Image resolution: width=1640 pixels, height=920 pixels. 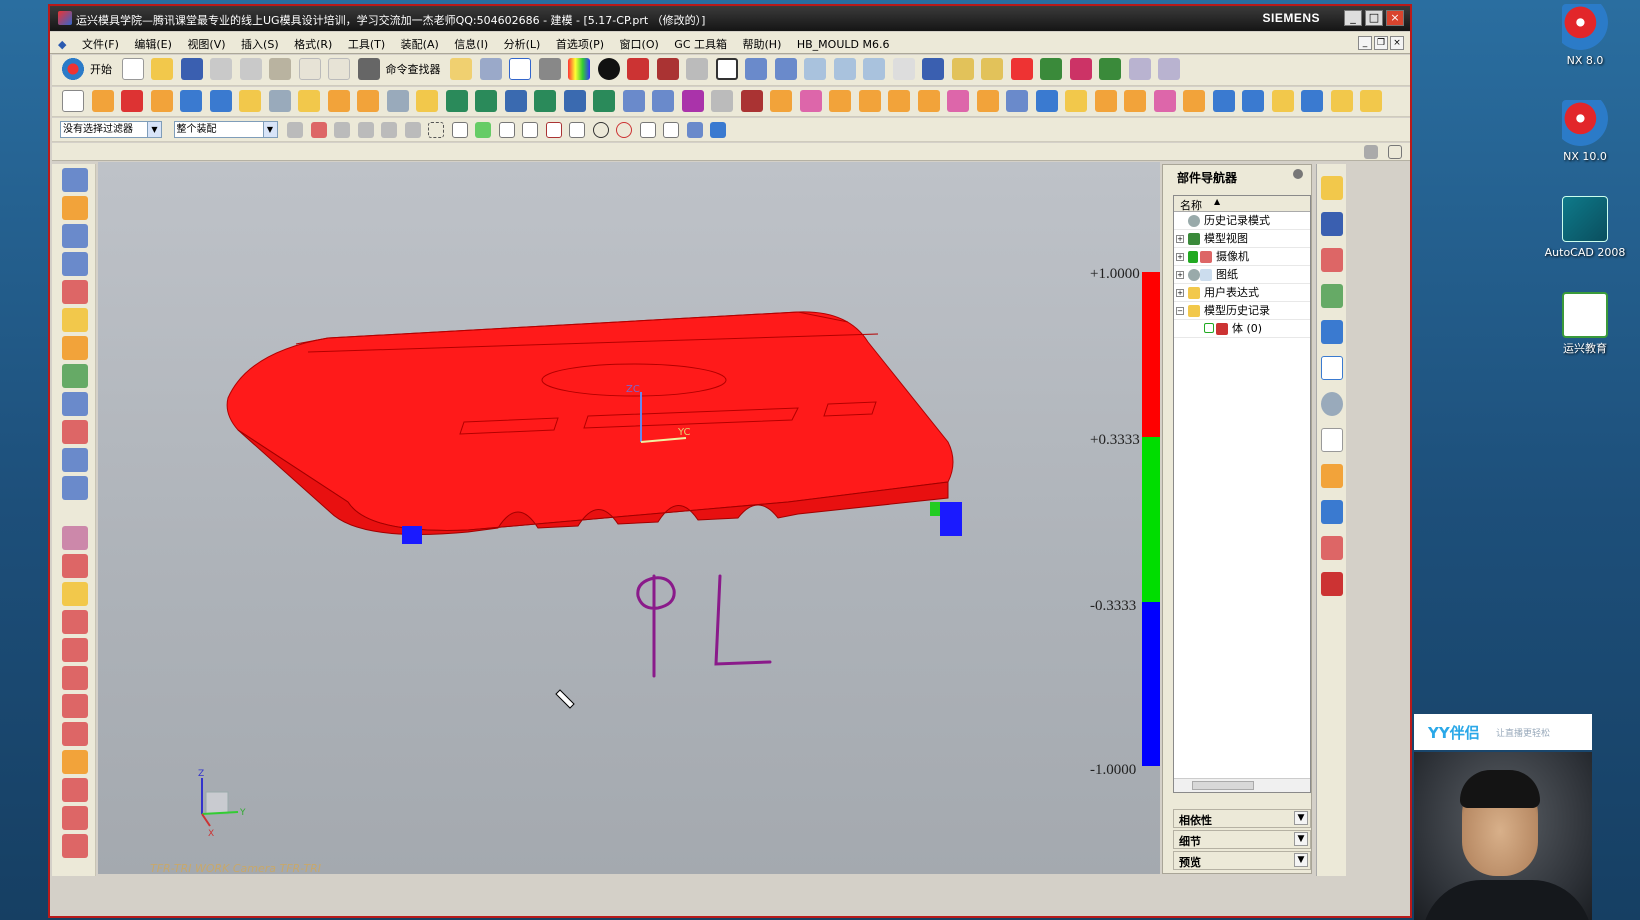 What do you see at coordinates (75, 790) in the screenshot?
I see `mold-base-icon` at bounding box center [75, 790].